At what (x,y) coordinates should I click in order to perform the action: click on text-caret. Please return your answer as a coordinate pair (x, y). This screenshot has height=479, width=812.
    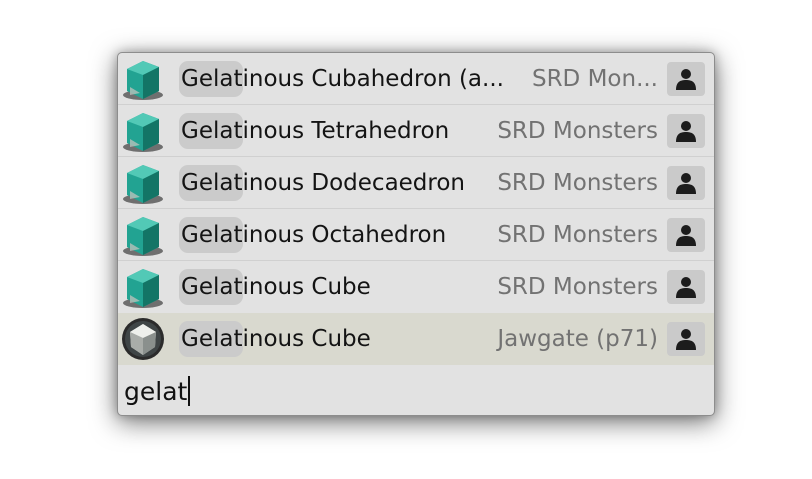
    Looking at the image, I should click on (189, 391).